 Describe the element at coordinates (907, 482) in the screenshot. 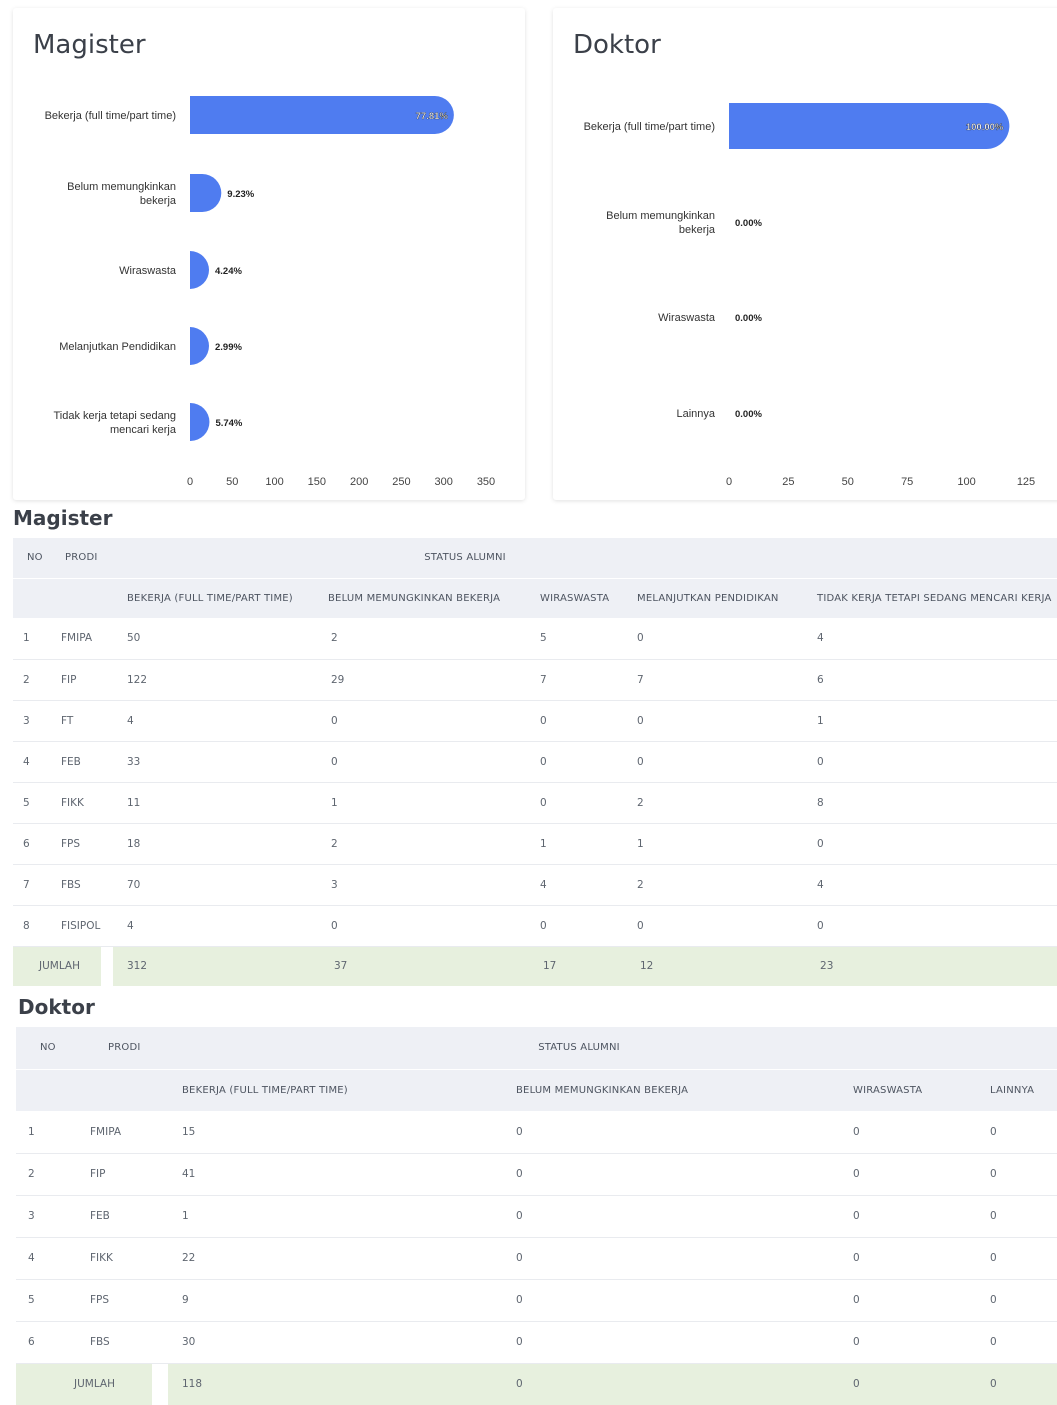

I see `x-tick-label: 75` at that location.